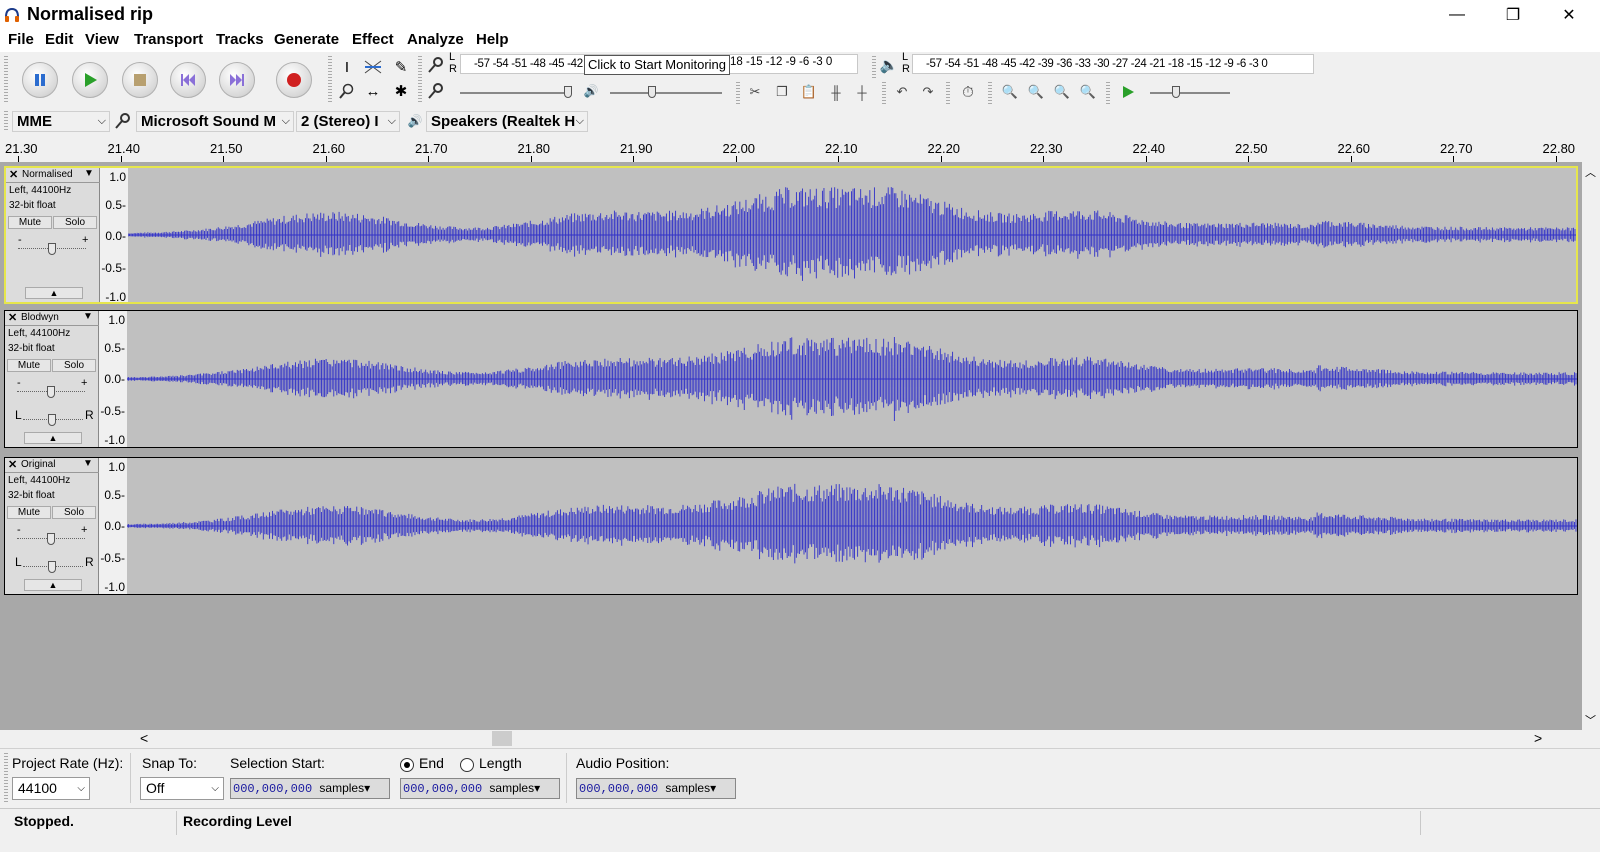 This screenshot has width=1600, height=852. Describe the element at coordinates (1538, 738) in the screenshot. I see `scroll-right-icon: >` at that location.